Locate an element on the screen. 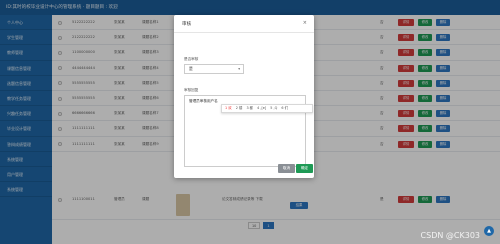 Image resolution: width=500 pixels, height=244 pixels. divider is located at coordinates (244, 32).